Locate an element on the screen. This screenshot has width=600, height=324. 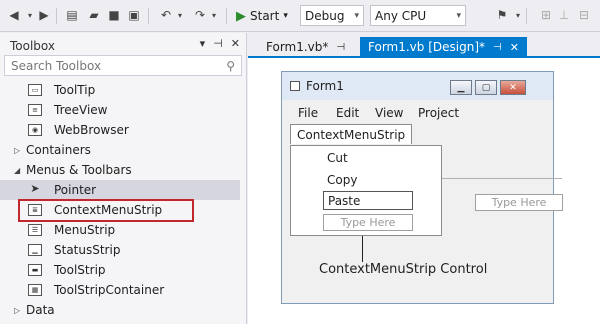
form-title: Form1 is located at coordinates (325, 86).